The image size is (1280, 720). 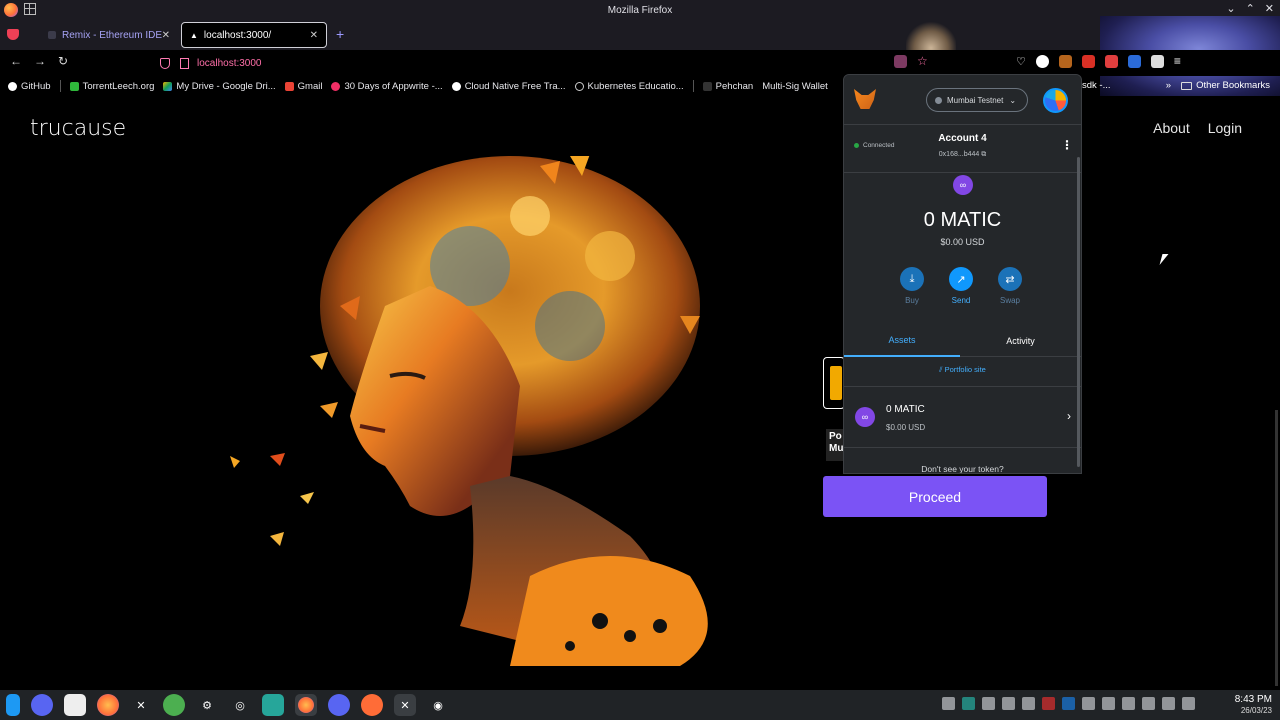 What do you see at coordinates (1078, 312) in the screenshot?
I see `metamask-scrollbar` at bounding box center [1078, 312].